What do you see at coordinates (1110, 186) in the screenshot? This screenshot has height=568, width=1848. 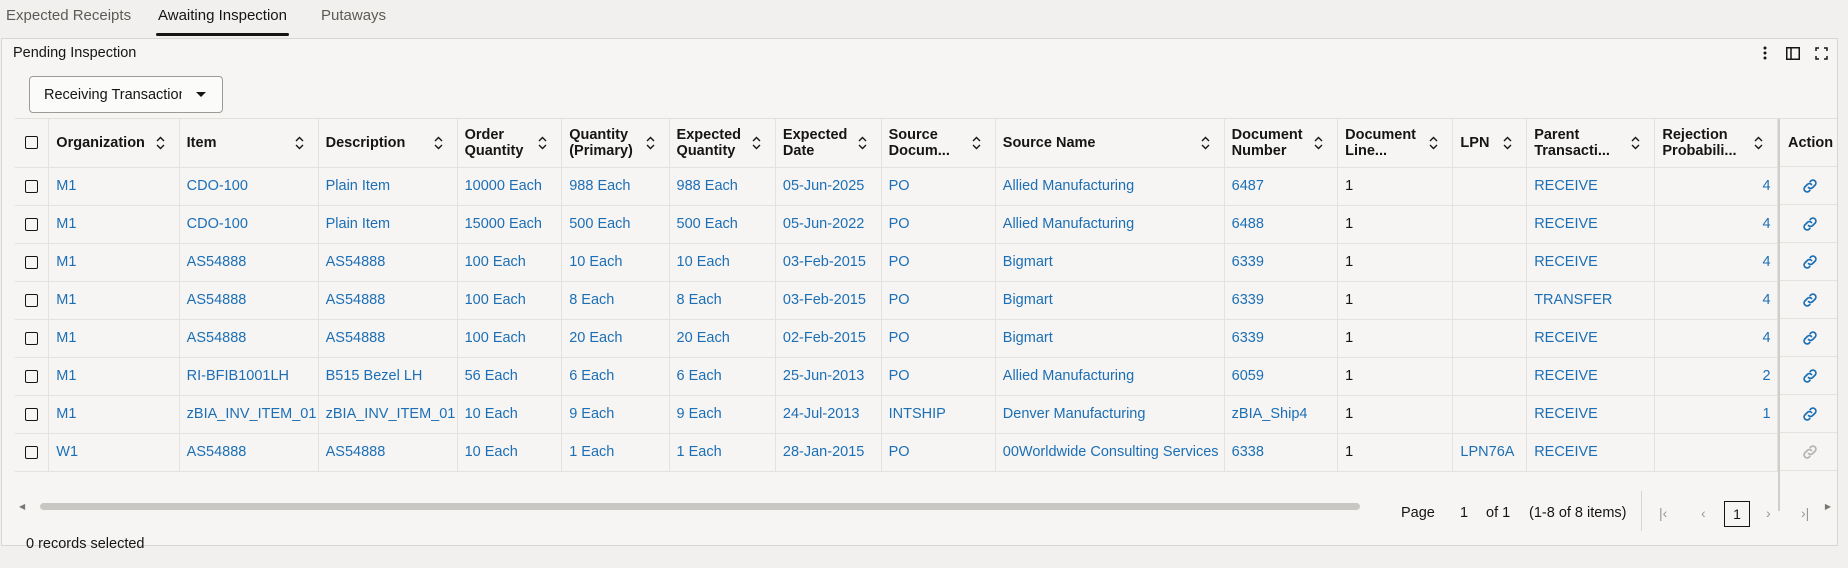 I see `source-name-cell: Allied Manufacturing` at bounding box center [1110, 186].